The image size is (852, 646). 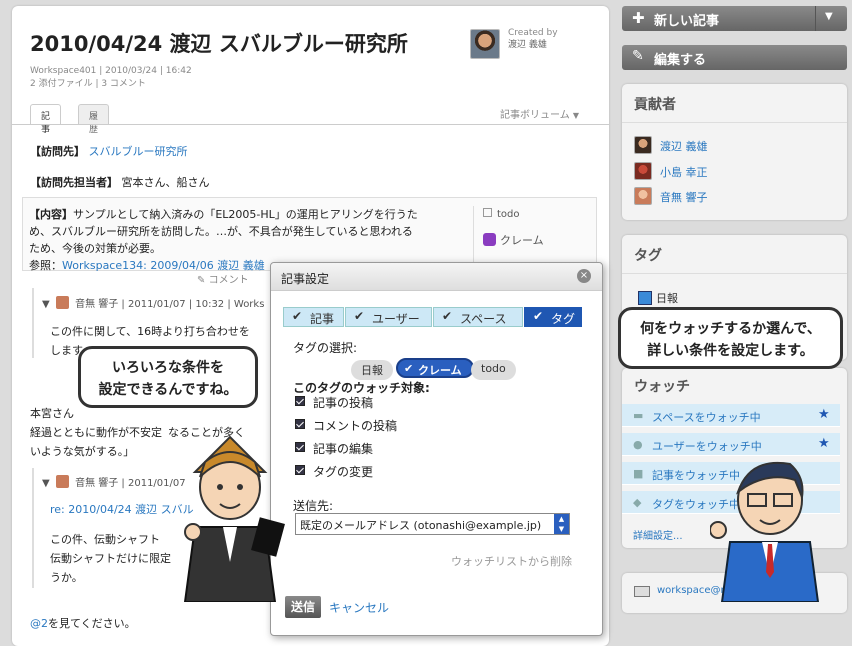 What do you see at coordinates (511, 561) in the screenshot?
I see `remove-watch-link: ウォッチリストから削除` at bounding box center [511, 561].